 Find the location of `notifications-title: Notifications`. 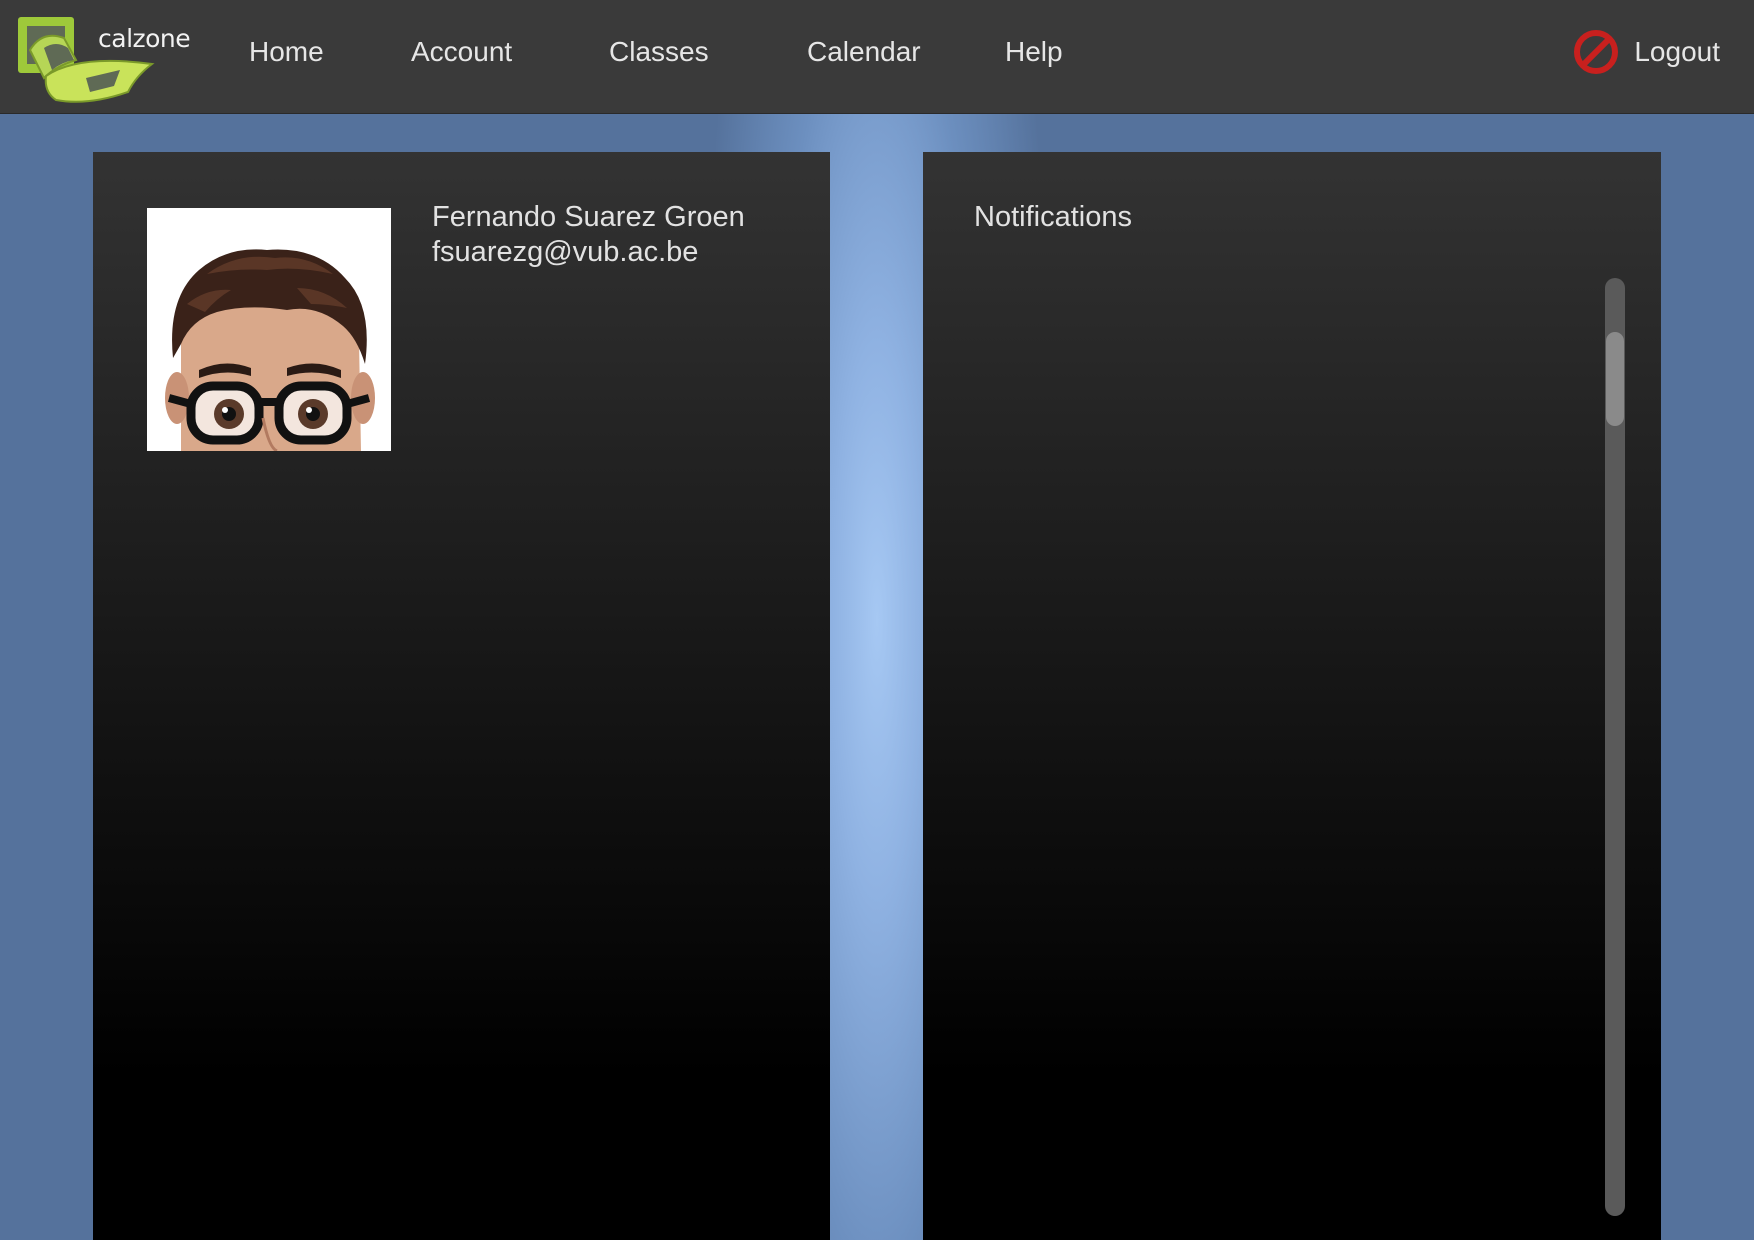

notifications-title: Notifications is located at coordinates (1053, 217).